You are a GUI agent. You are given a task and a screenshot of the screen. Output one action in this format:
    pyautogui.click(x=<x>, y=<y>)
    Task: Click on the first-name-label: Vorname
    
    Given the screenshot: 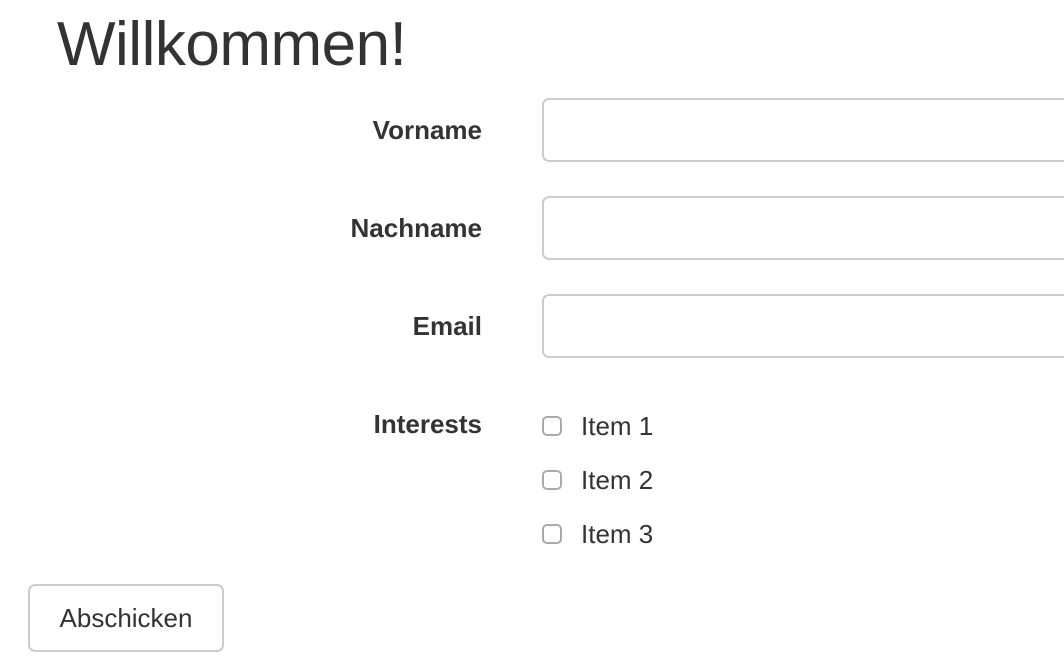 What is the action you would take?
    pyautogui.click(x=427, y=130)
    